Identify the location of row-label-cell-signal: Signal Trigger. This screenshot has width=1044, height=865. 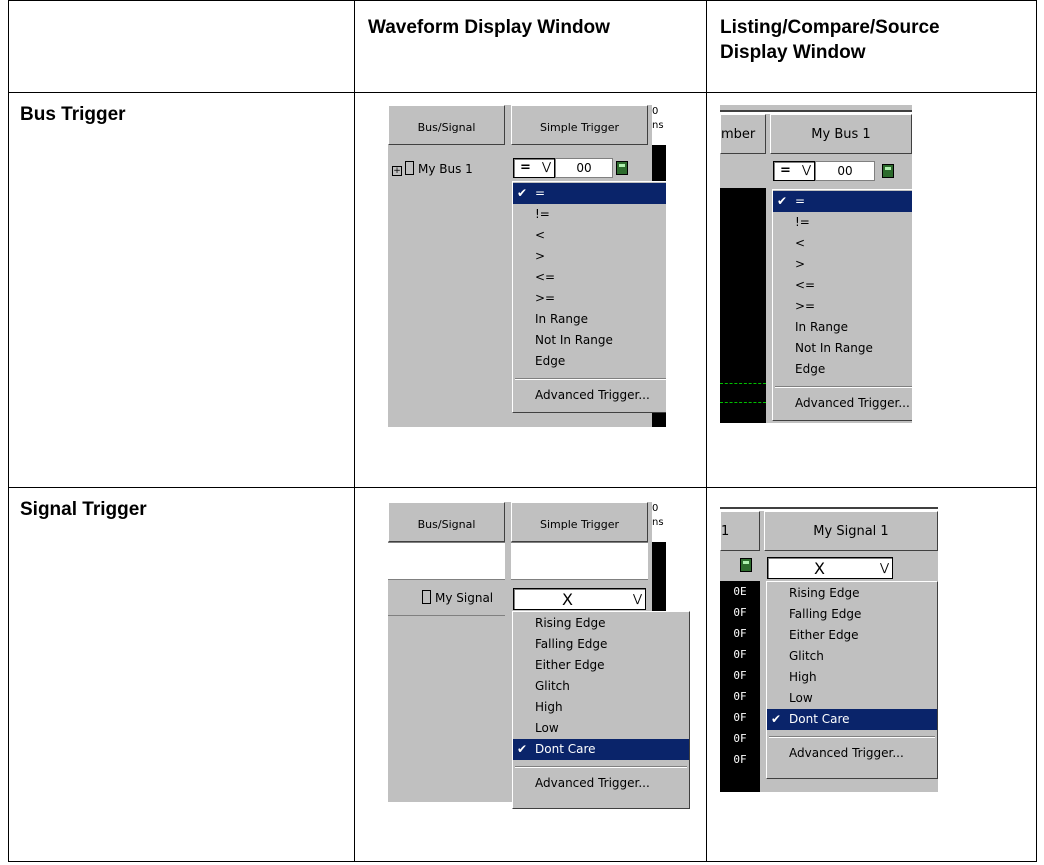
(181, 674).